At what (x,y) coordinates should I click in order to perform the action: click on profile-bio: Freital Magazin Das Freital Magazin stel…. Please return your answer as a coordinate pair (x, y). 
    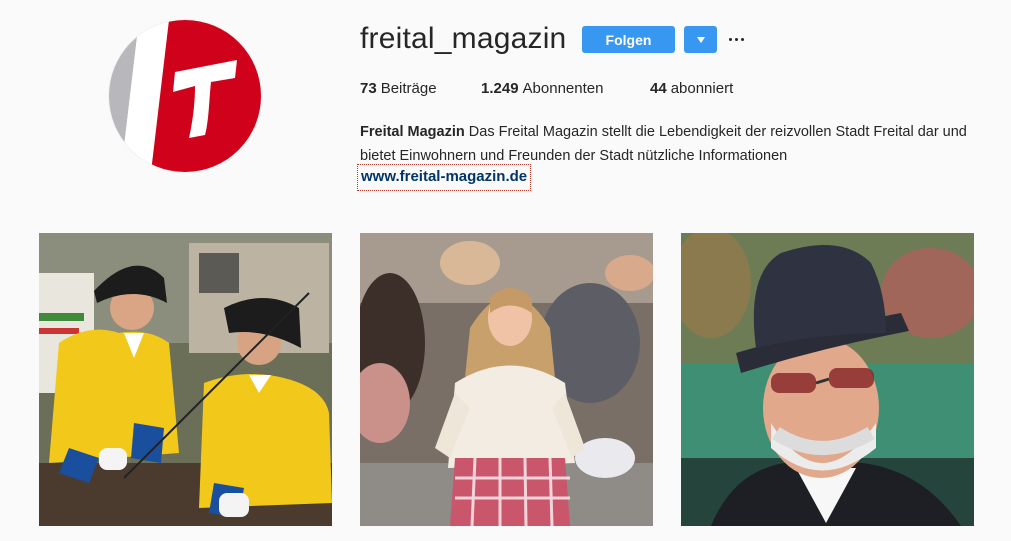
    Looking at the image, I should click on (670, 144).